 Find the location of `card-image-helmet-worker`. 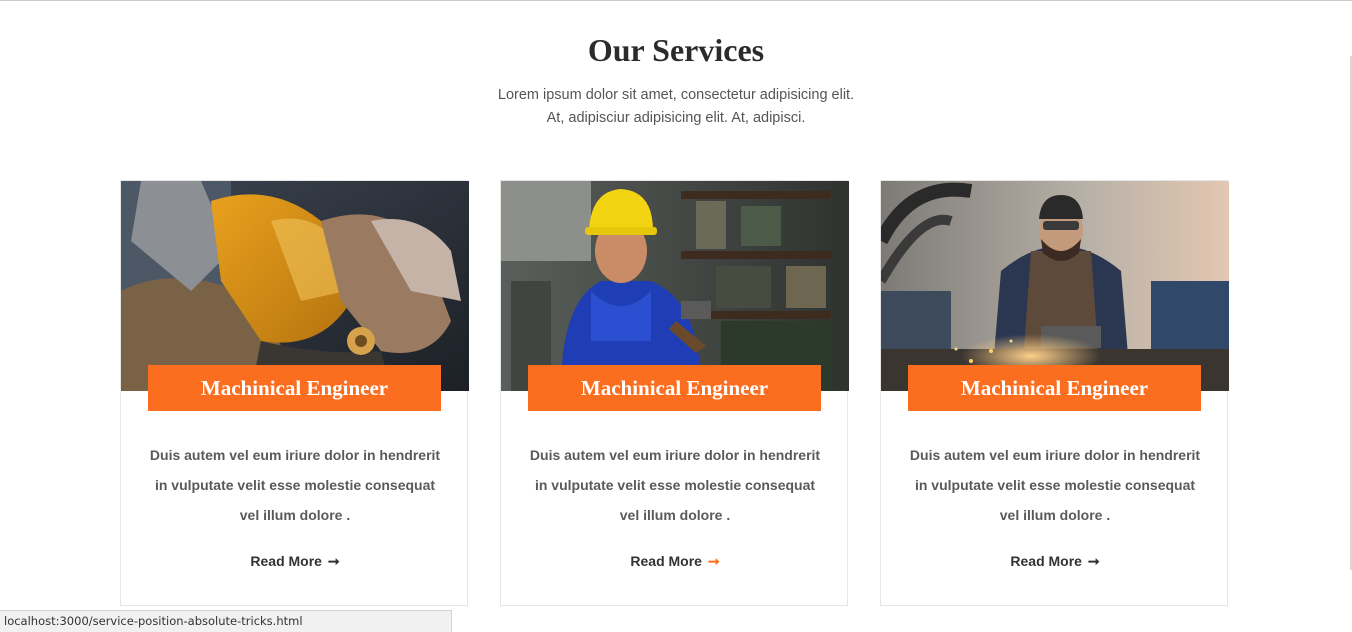

card-image-helmet-worker is located at coordinates (675, 286).